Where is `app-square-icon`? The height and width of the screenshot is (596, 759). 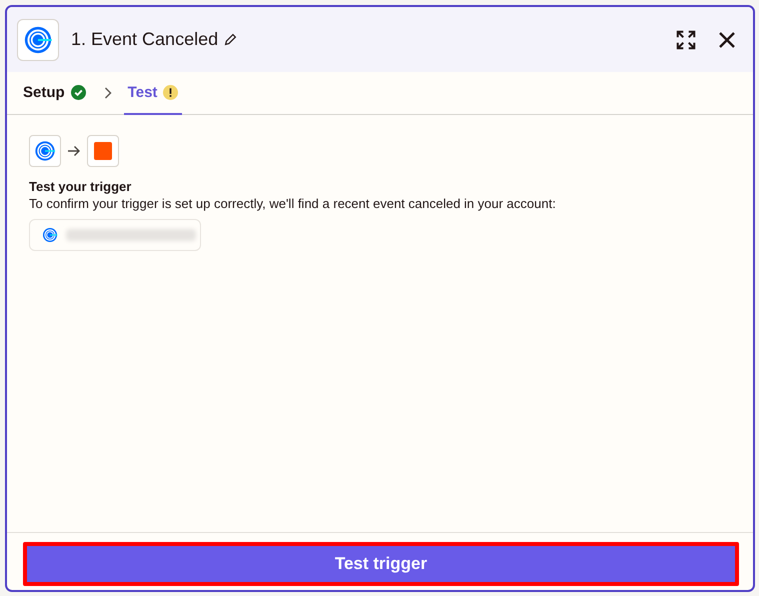
app-square-icon is located at coordinates (103, 151).